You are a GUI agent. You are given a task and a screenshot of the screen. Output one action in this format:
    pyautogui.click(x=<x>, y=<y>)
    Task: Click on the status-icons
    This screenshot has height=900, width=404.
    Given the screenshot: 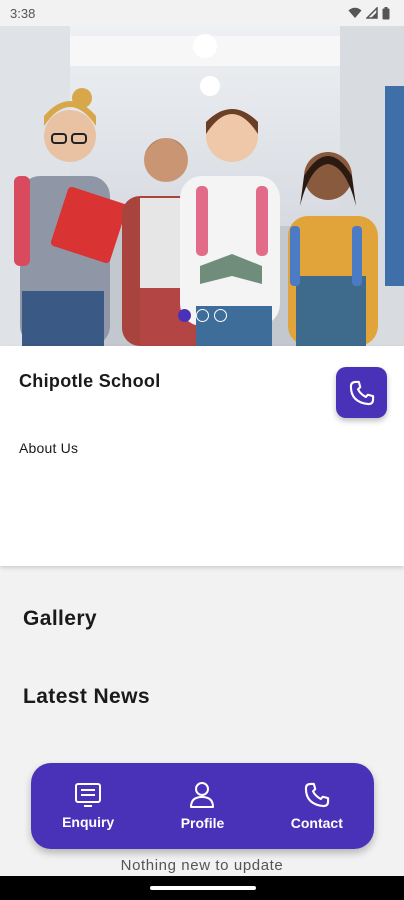 What is the action you would take?
    pyautogui.click(x=369, y=13)
    